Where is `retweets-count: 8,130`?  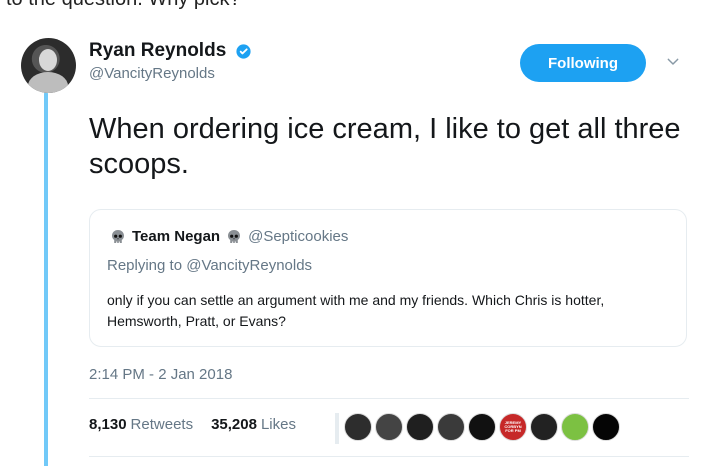
retweets-count: 8,130 is located at coordinates (108, 424).